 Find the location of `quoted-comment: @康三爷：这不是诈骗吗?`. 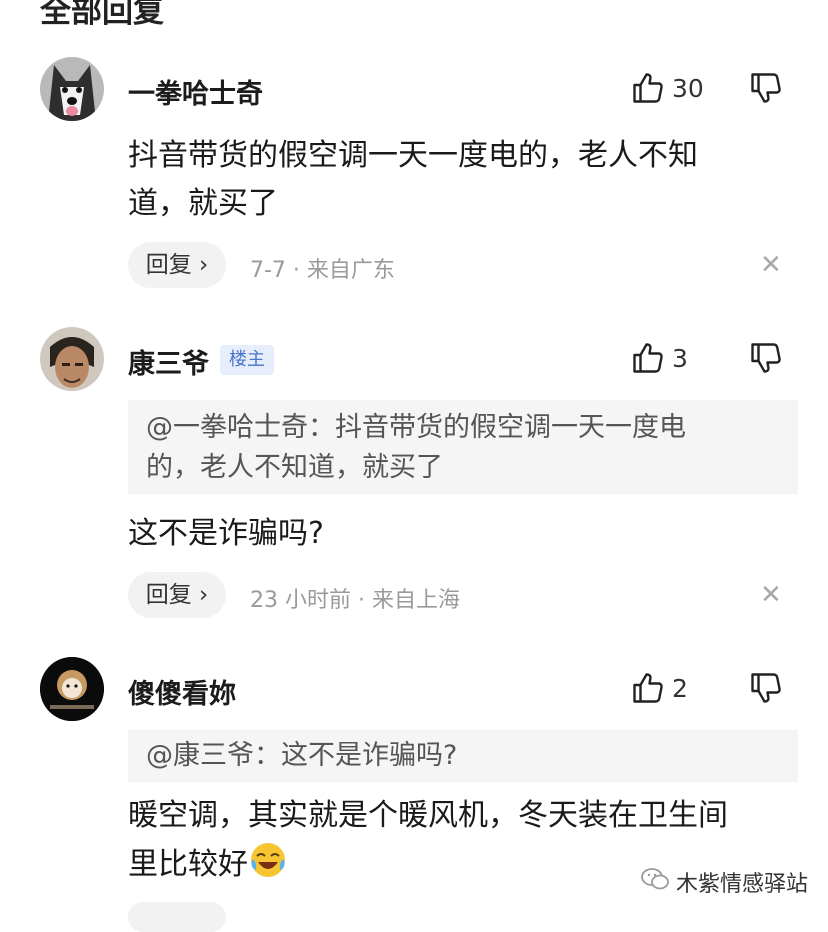

quoted-comment: @康三爷：这不是诈骗吗? is located at coordinates (463, 756).